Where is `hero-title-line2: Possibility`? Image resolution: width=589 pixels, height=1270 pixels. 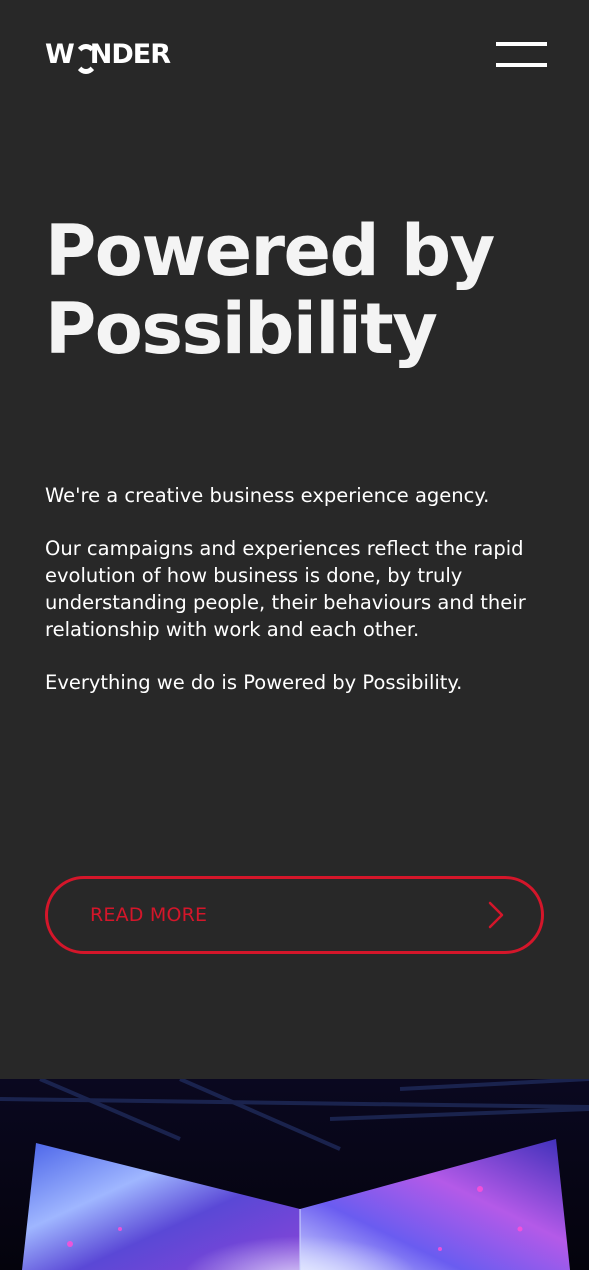
hero-title-line2: Possibility is located at coordinates (241, 329).